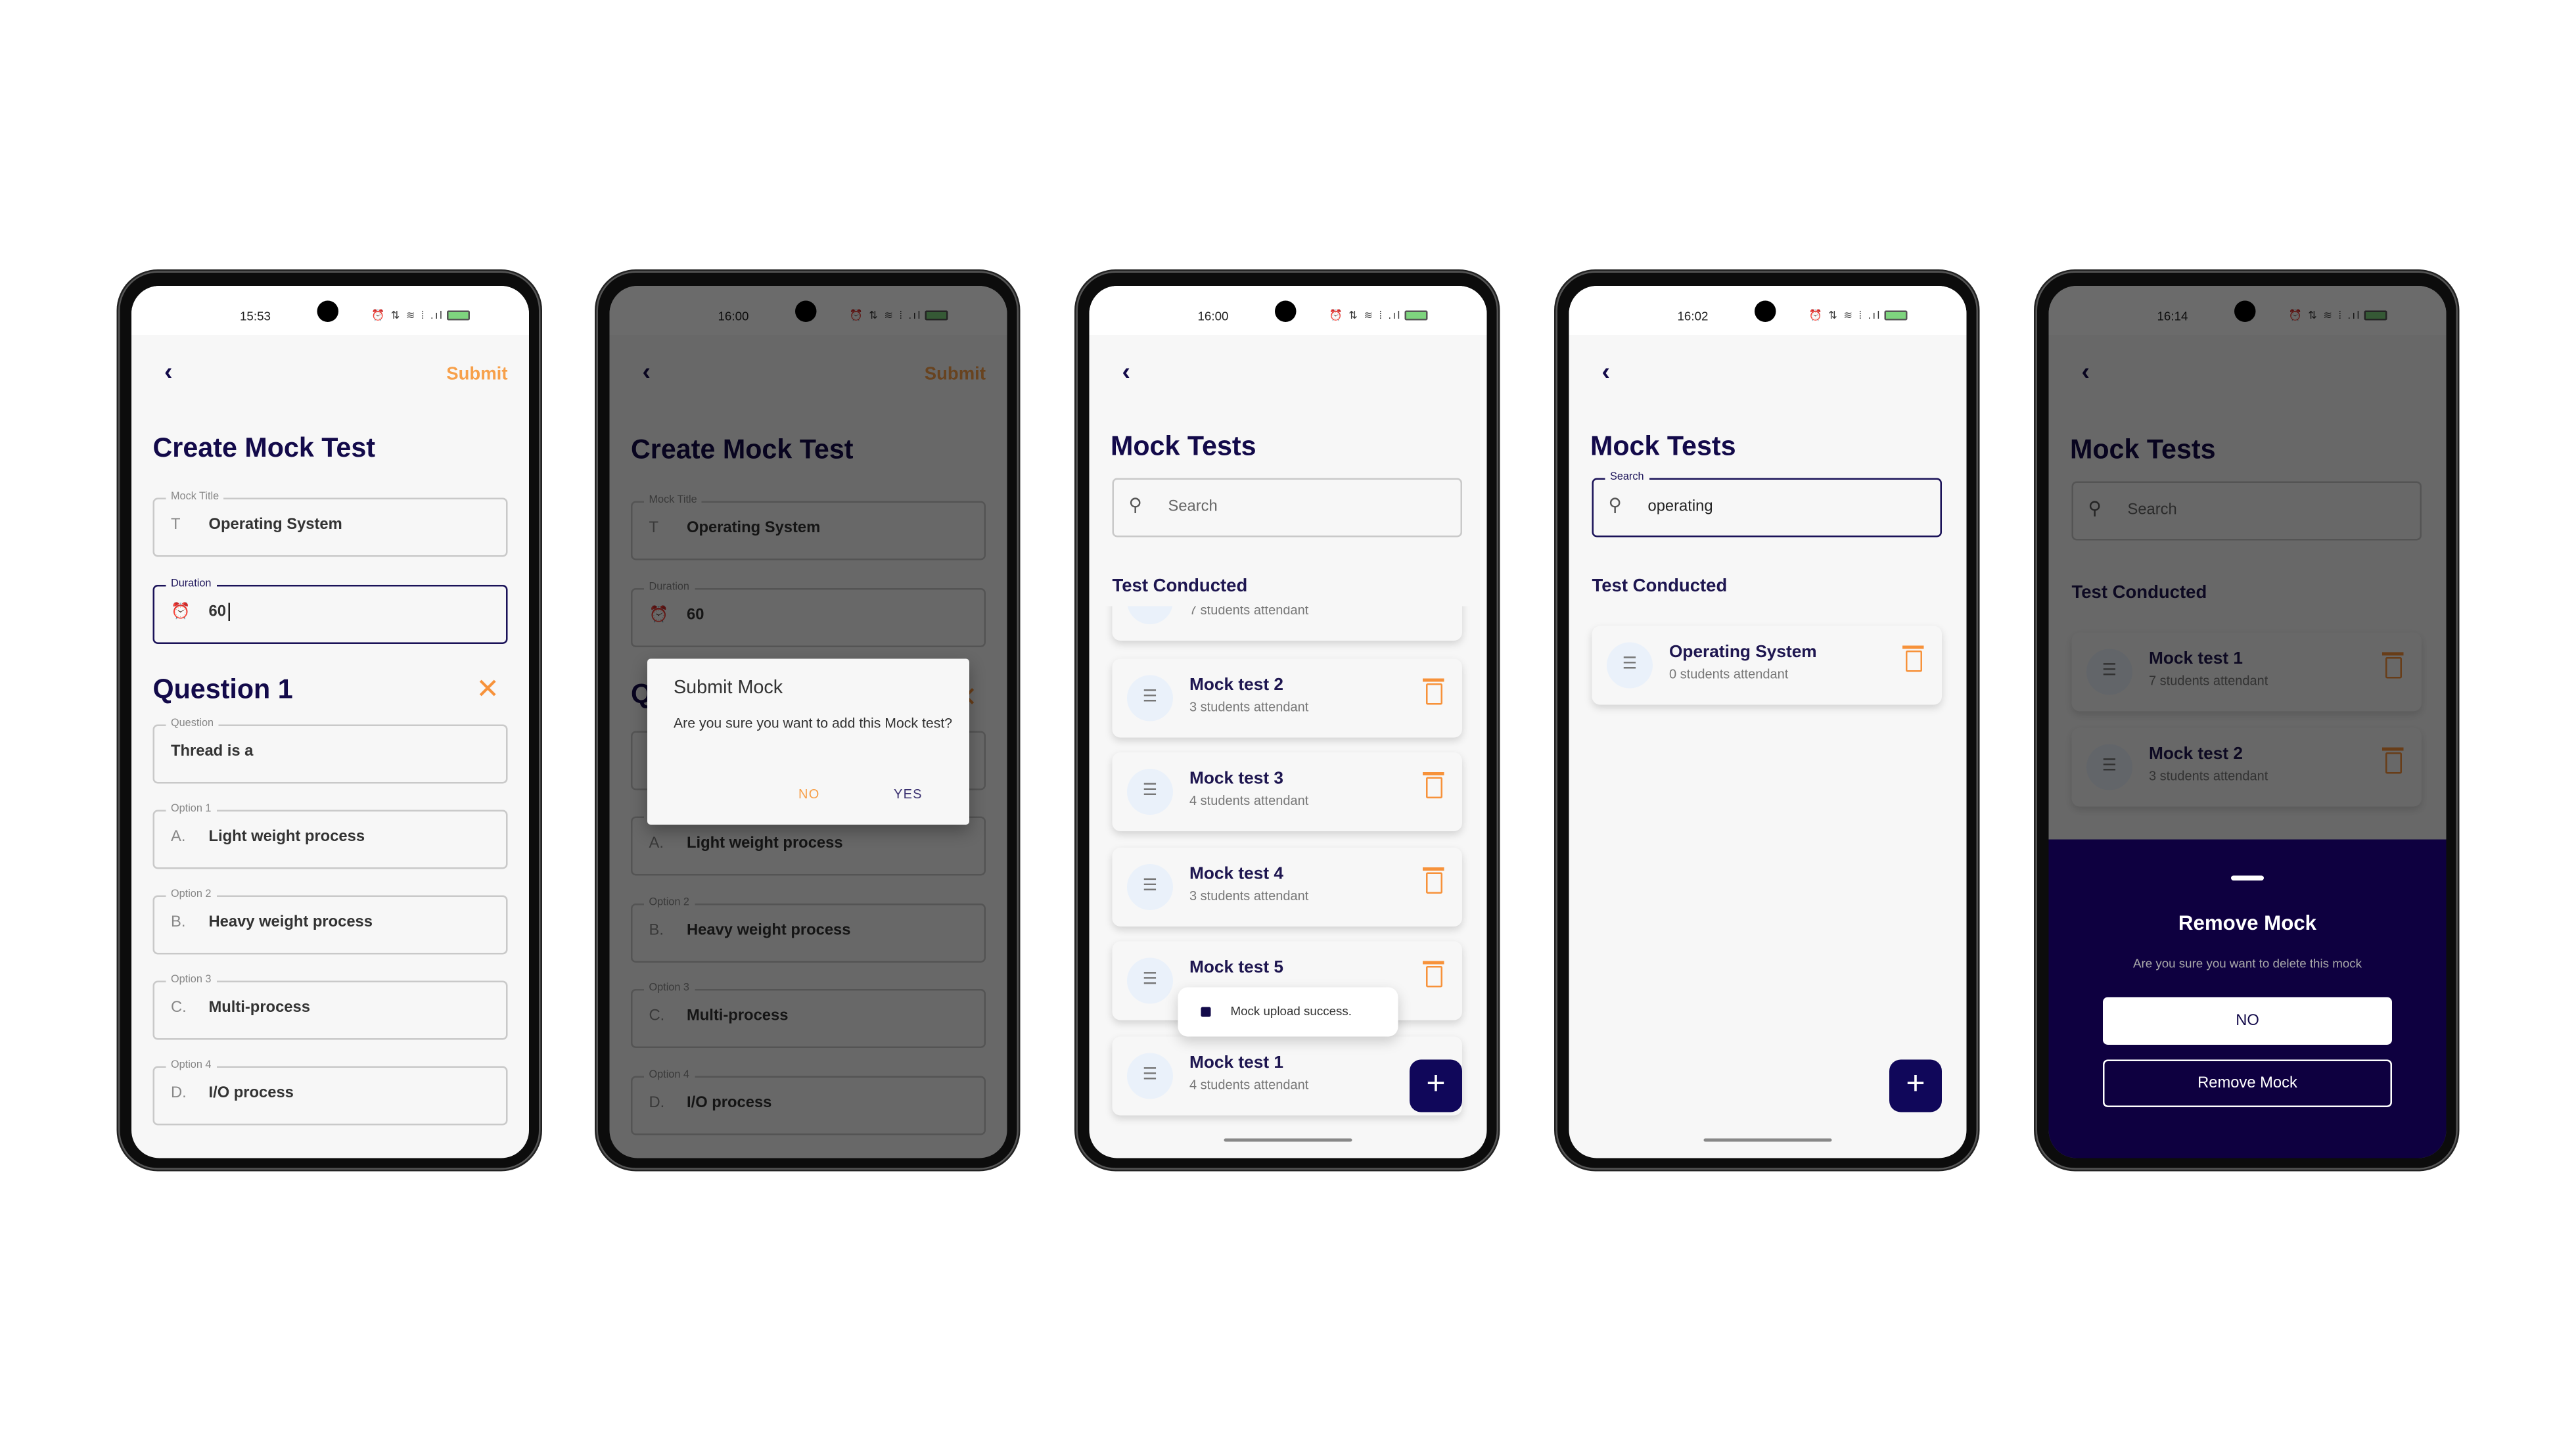  I want to click on status-bar: 16:14 ⏰ ⇅ ≋ ⁞ .ıl, so click(2247, 310).